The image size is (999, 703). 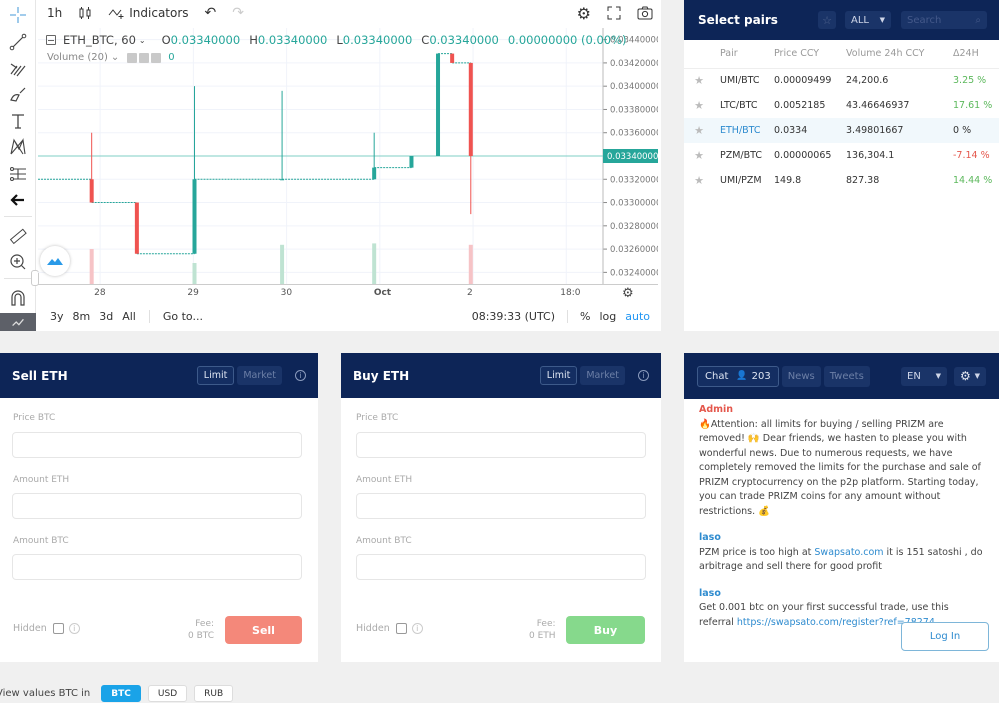 I want to click on buy-button: Buy, so click(x=605, y=630).